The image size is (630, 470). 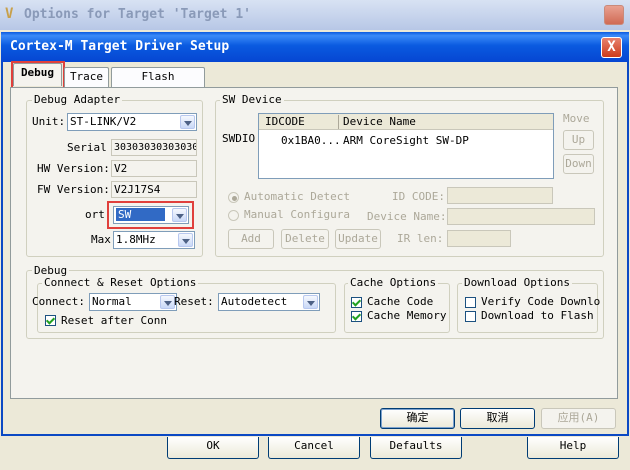 I want to click on connect-label: Connect:, so click(x=58, y=301).